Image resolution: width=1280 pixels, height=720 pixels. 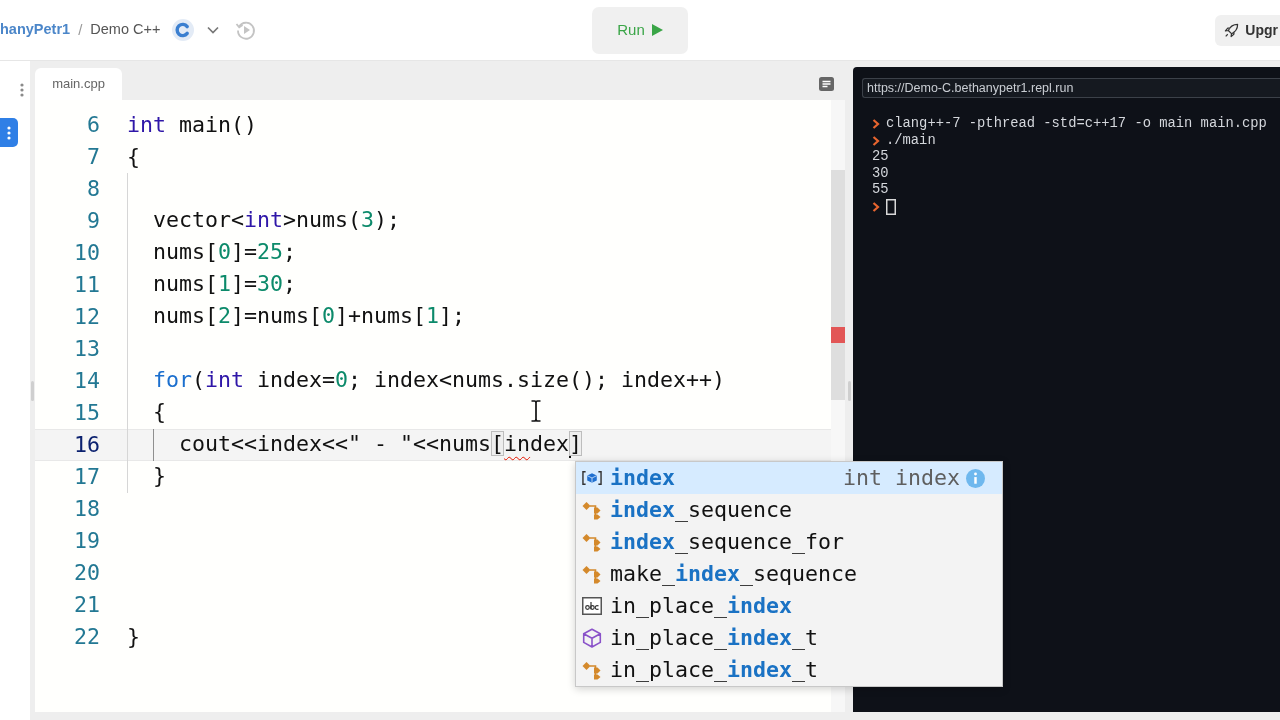 I want to click on url-bar: https://Demo-C.bethanypetr1.repl.run, so click(x=1071, y=88).